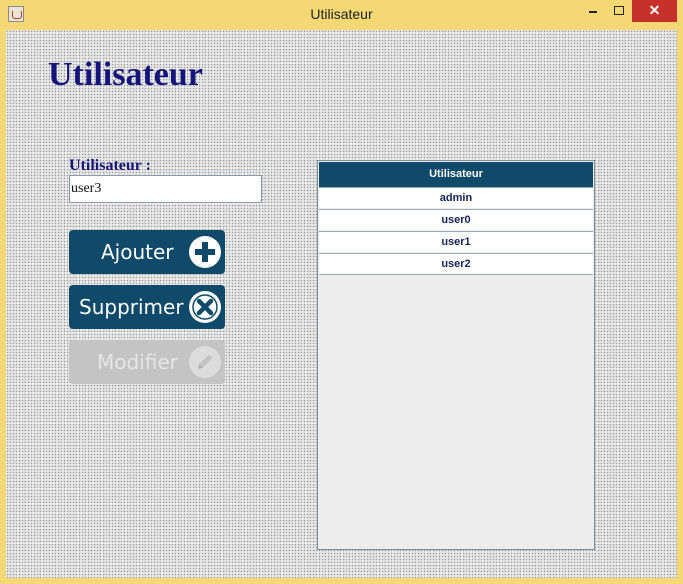 The width and height of the screenshot is (683, 584). What do you see at coordinates (456, 174) in the screenshot?
I see `column-header-utilisateur: Utilisateur` at bounding box center [456, 174].